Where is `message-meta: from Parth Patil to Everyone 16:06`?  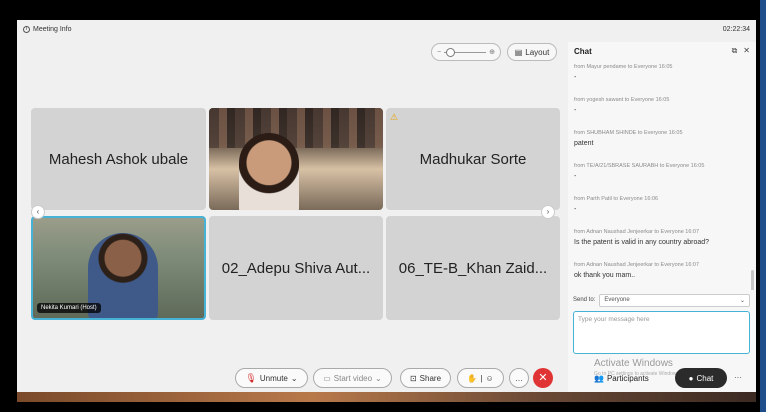 message-meta: from Parth Patil to Everyone 16:06 is located at coordinates (616, 199).